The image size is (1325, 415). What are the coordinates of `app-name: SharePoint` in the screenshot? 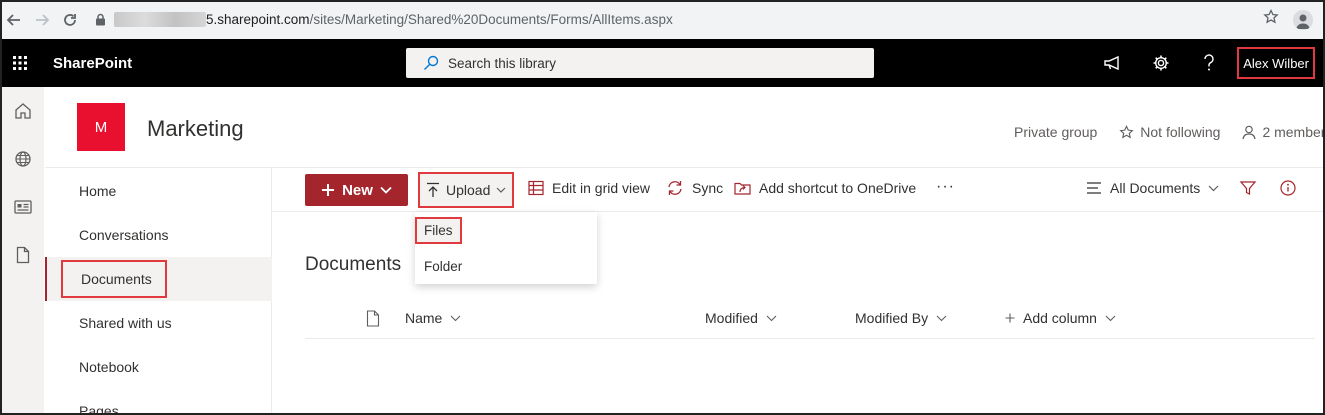 It's located at (92, 63).